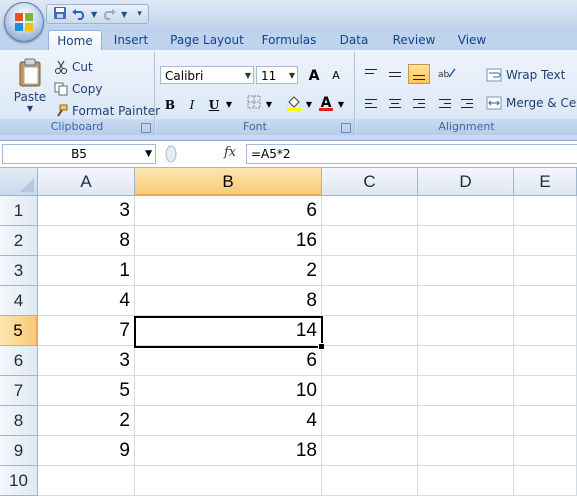  Describe the element at coordinates (346, 128) in the screenshot. I see `font-dialog-launcher` at that location.